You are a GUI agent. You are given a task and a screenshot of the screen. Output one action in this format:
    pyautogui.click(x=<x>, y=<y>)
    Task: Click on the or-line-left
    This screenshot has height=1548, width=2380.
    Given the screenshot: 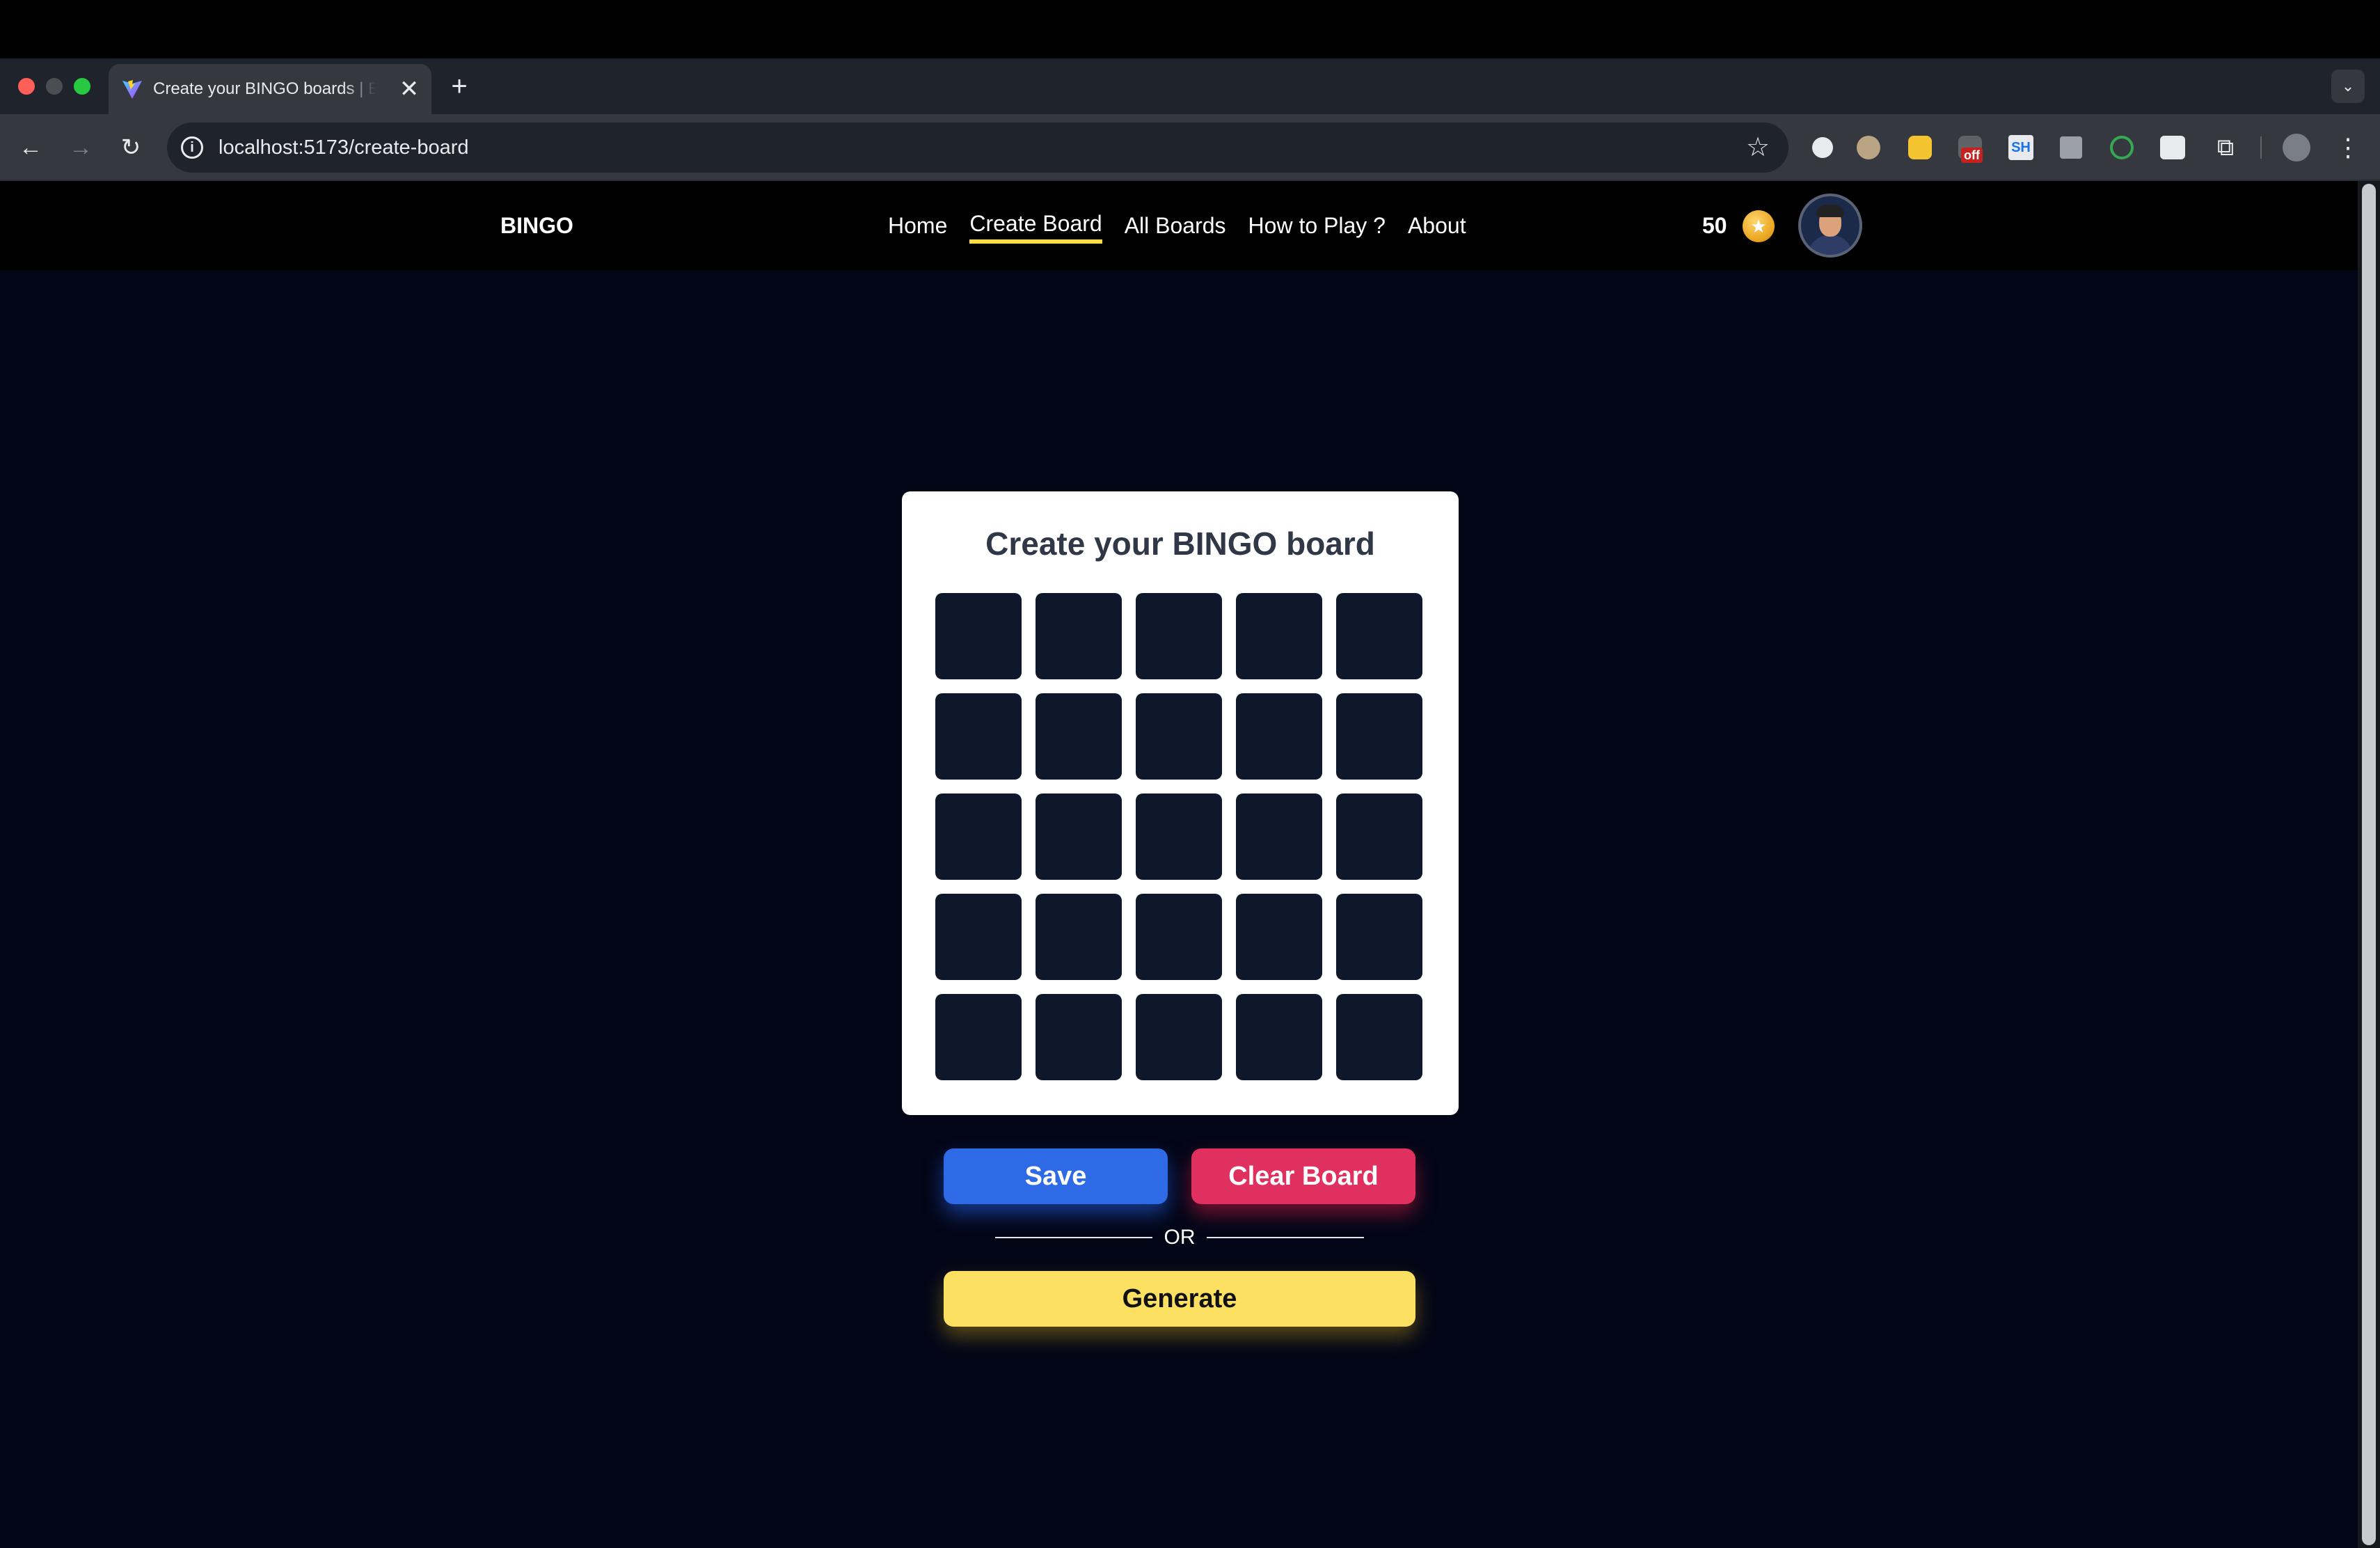 What is the action you would take?
    pyautogui.click(x=1073, y=1237)
    